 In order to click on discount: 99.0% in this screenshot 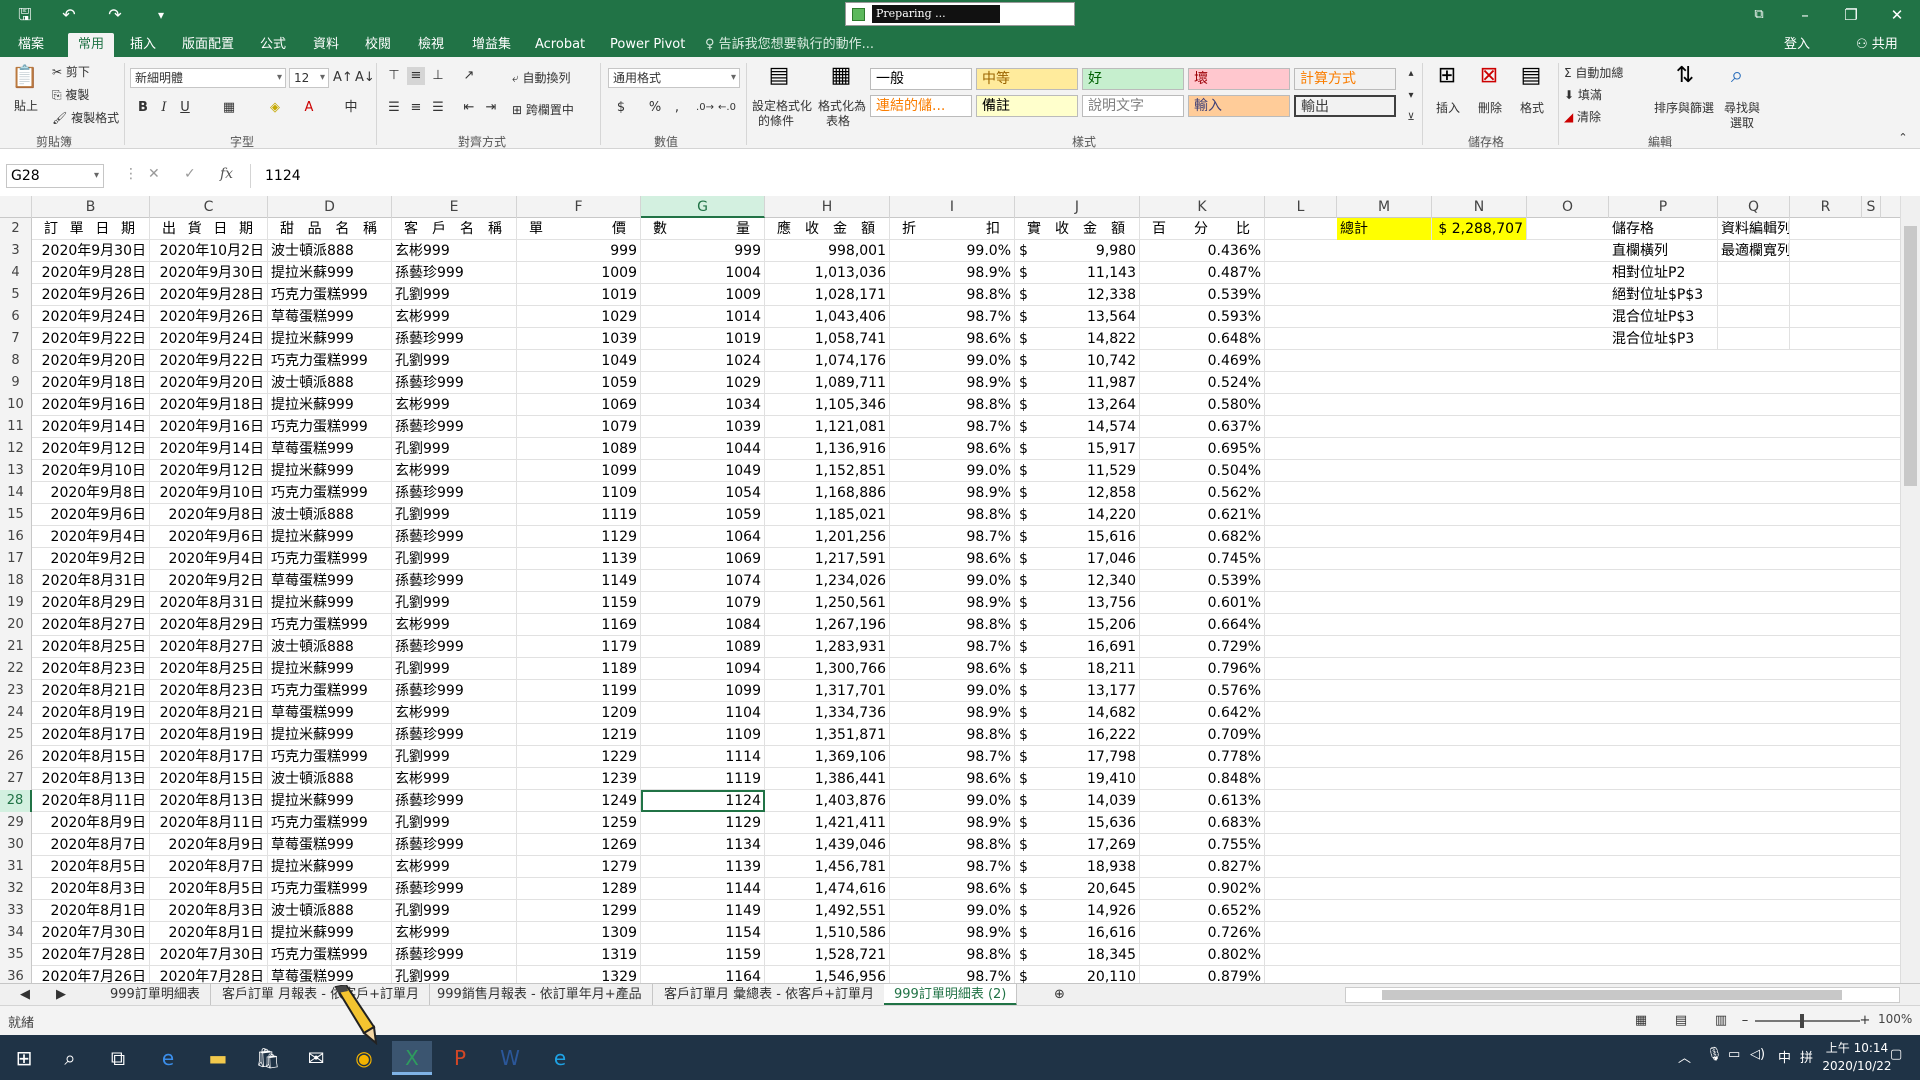, I will do `click(952, 801)`.